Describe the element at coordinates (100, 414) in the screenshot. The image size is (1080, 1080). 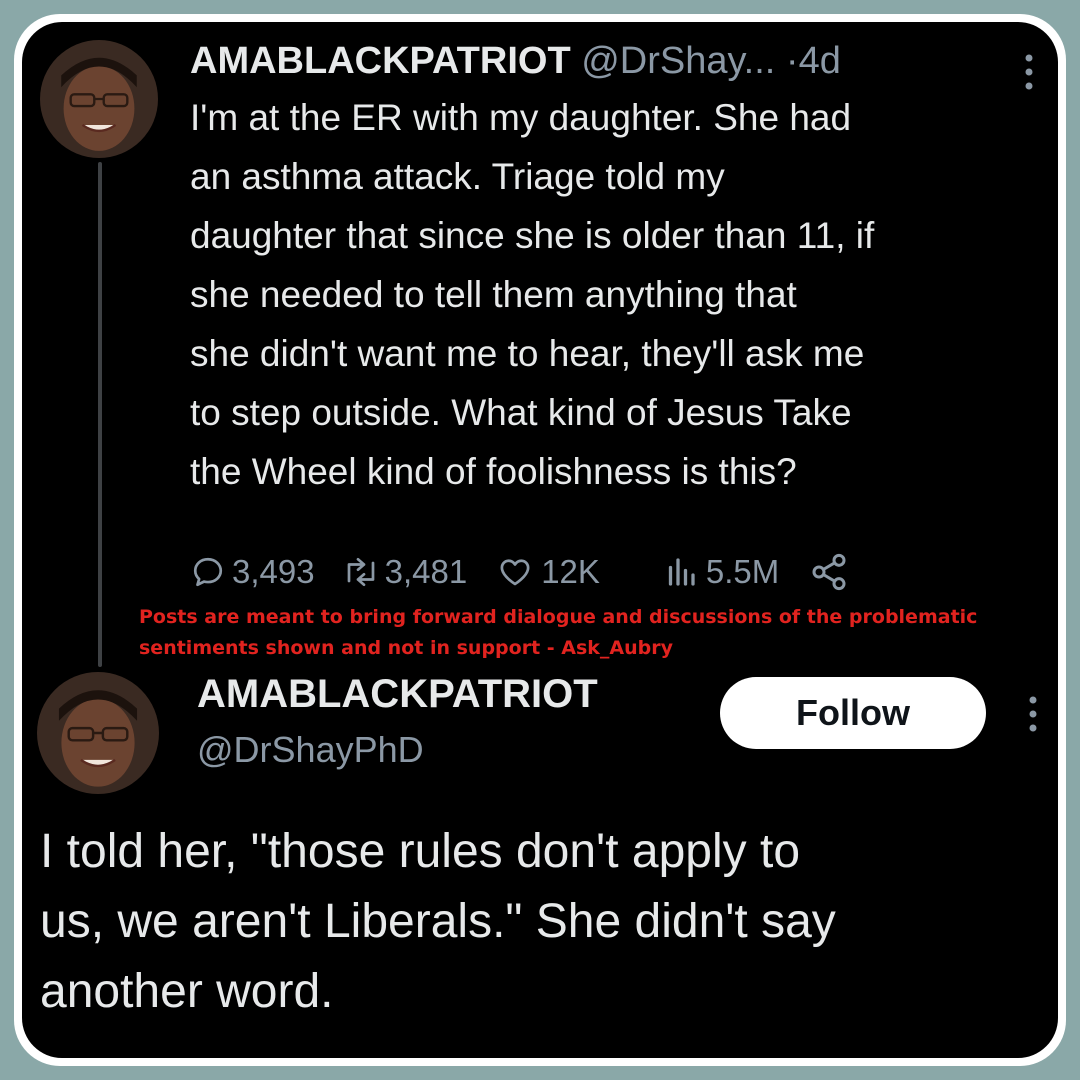
I see `thread-line` at that location.